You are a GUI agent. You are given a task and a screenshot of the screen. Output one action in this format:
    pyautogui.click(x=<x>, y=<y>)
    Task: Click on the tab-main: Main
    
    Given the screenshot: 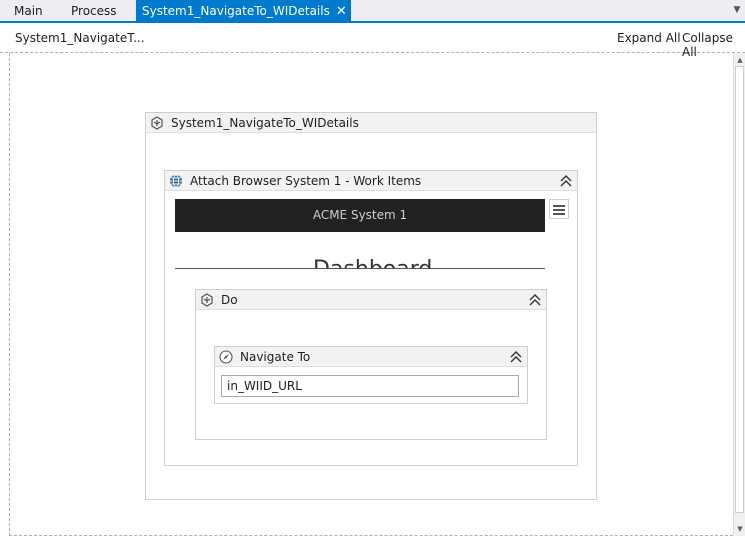 What is the action you would take?
    pyautogui.click(x=28, y=10)
    